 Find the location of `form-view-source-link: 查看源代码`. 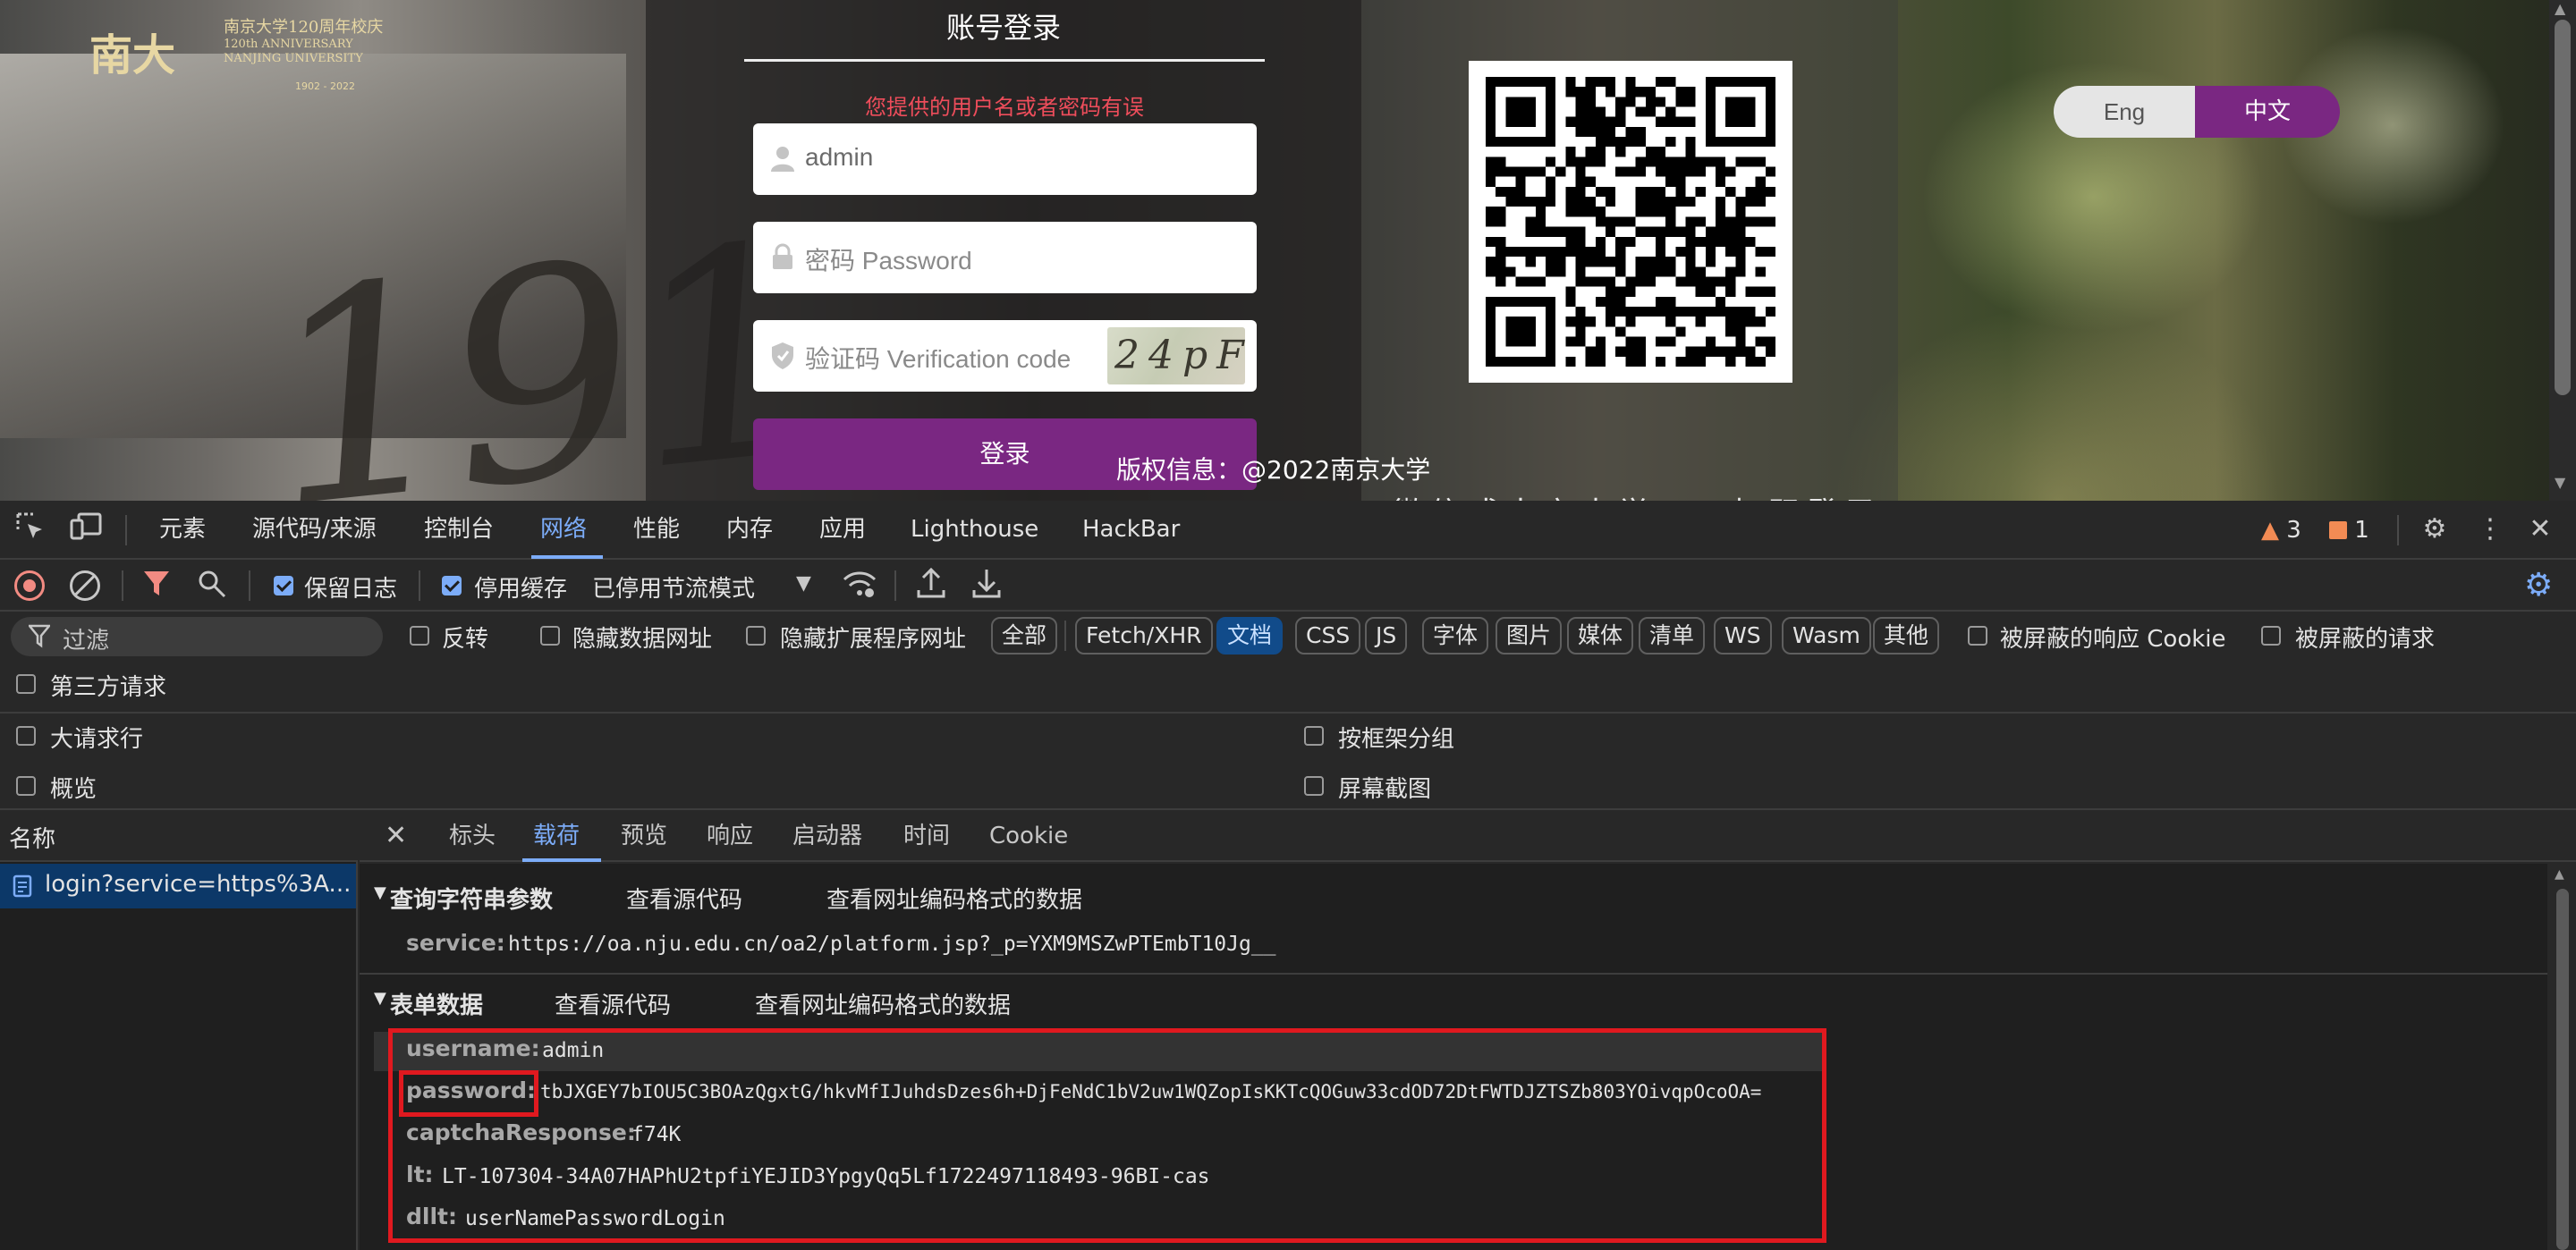

form-view-source-link: 查看源代码 is located at coordinates (613, 1003).